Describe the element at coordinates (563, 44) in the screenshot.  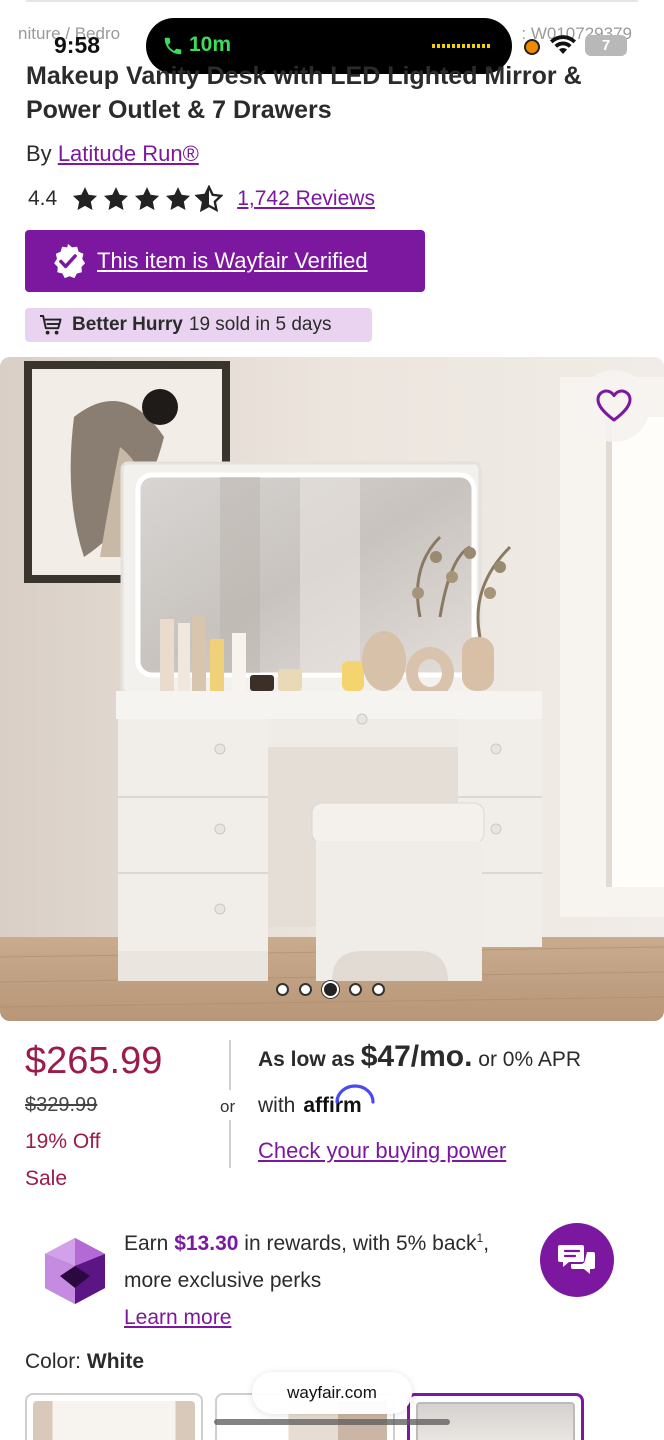
I see `wifi-icon` at that location.